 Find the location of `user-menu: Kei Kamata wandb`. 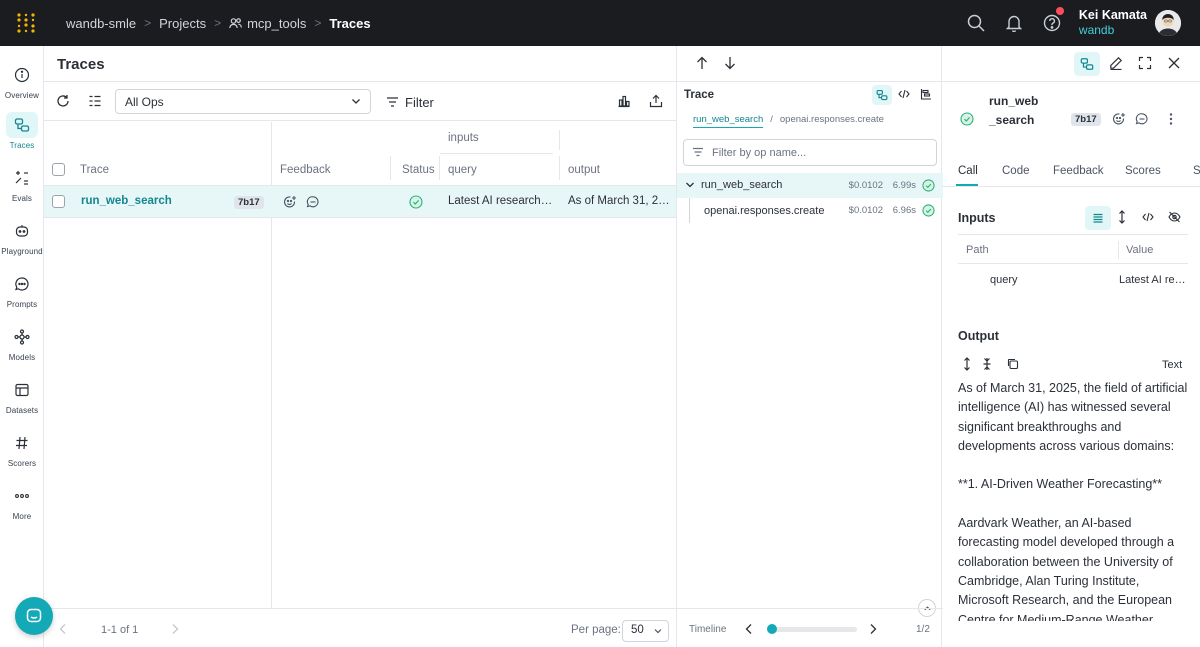

user-menu: Kei Kamata wandb is located at coordinates (1113, 23).